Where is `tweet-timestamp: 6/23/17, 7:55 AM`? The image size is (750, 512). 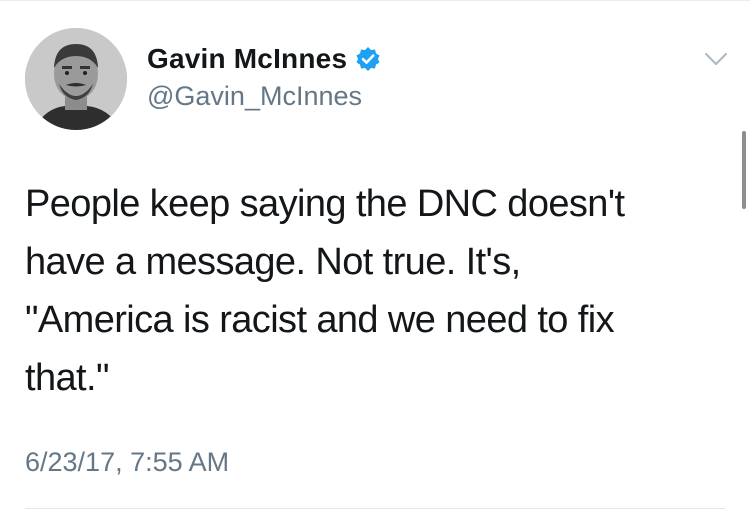
tweet-timestamp: 6/23/17, 7:55 AM is located at coordinates (127, 462).